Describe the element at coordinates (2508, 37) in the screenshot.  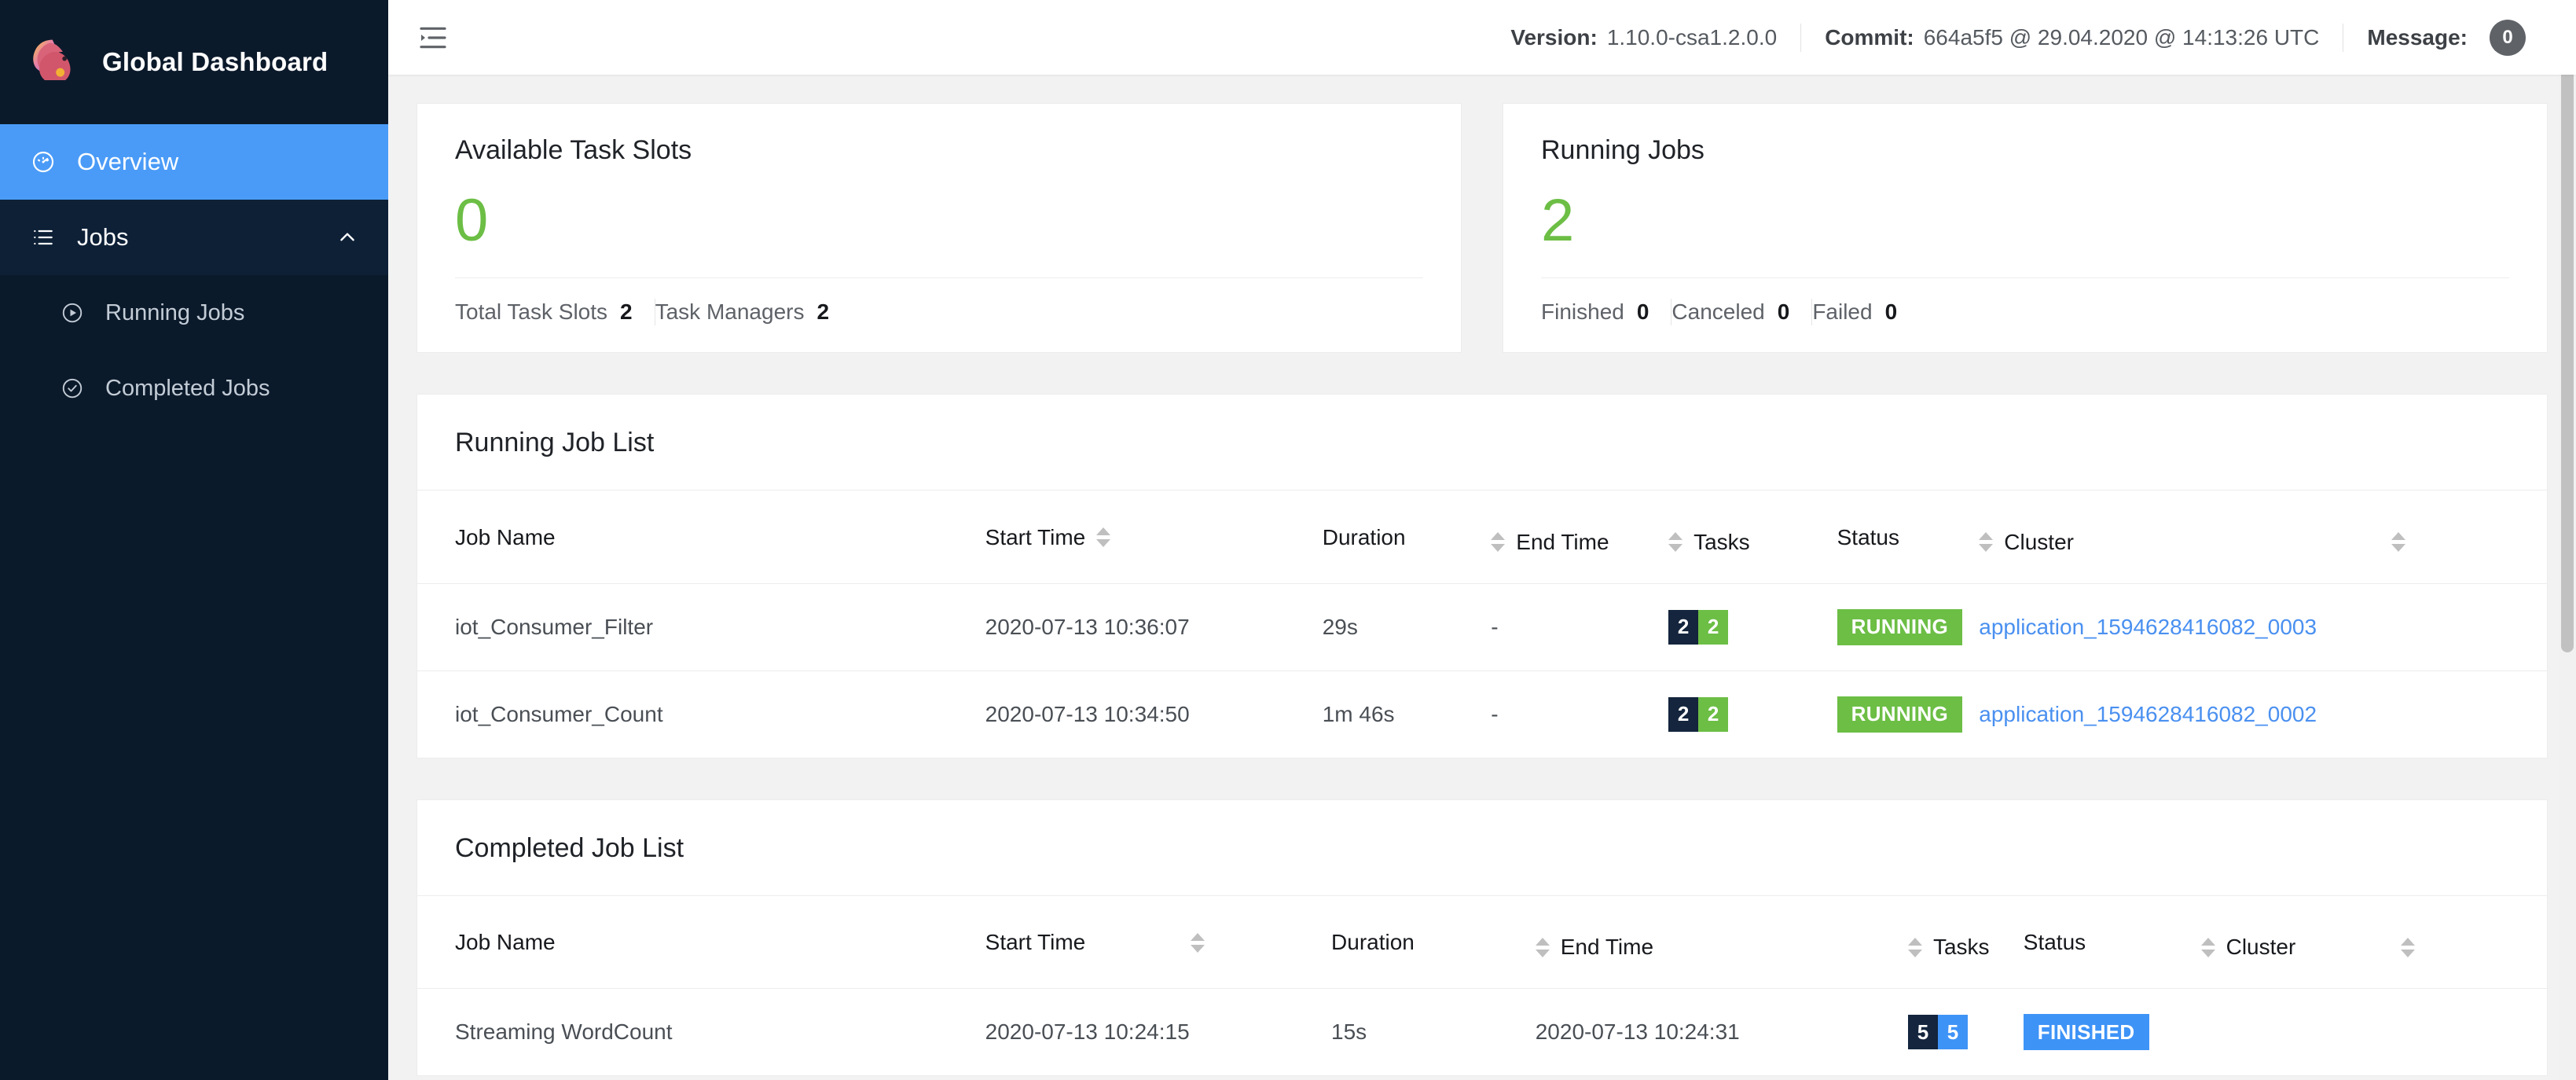
I see `message-count-badge: 0` at that location.